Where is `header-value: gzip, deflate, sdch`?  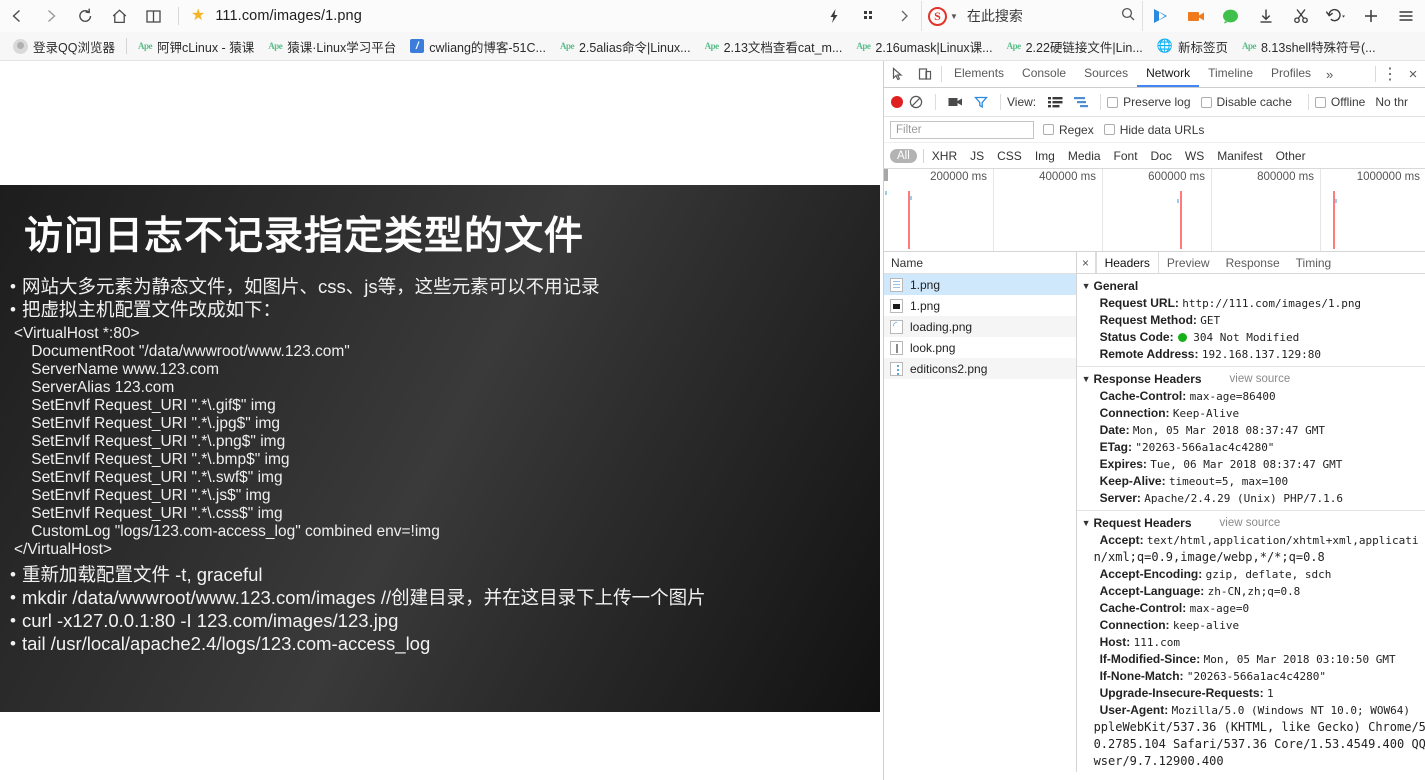
header-value: gzip, deflate, sdch is located at coordinates (1268, 574).